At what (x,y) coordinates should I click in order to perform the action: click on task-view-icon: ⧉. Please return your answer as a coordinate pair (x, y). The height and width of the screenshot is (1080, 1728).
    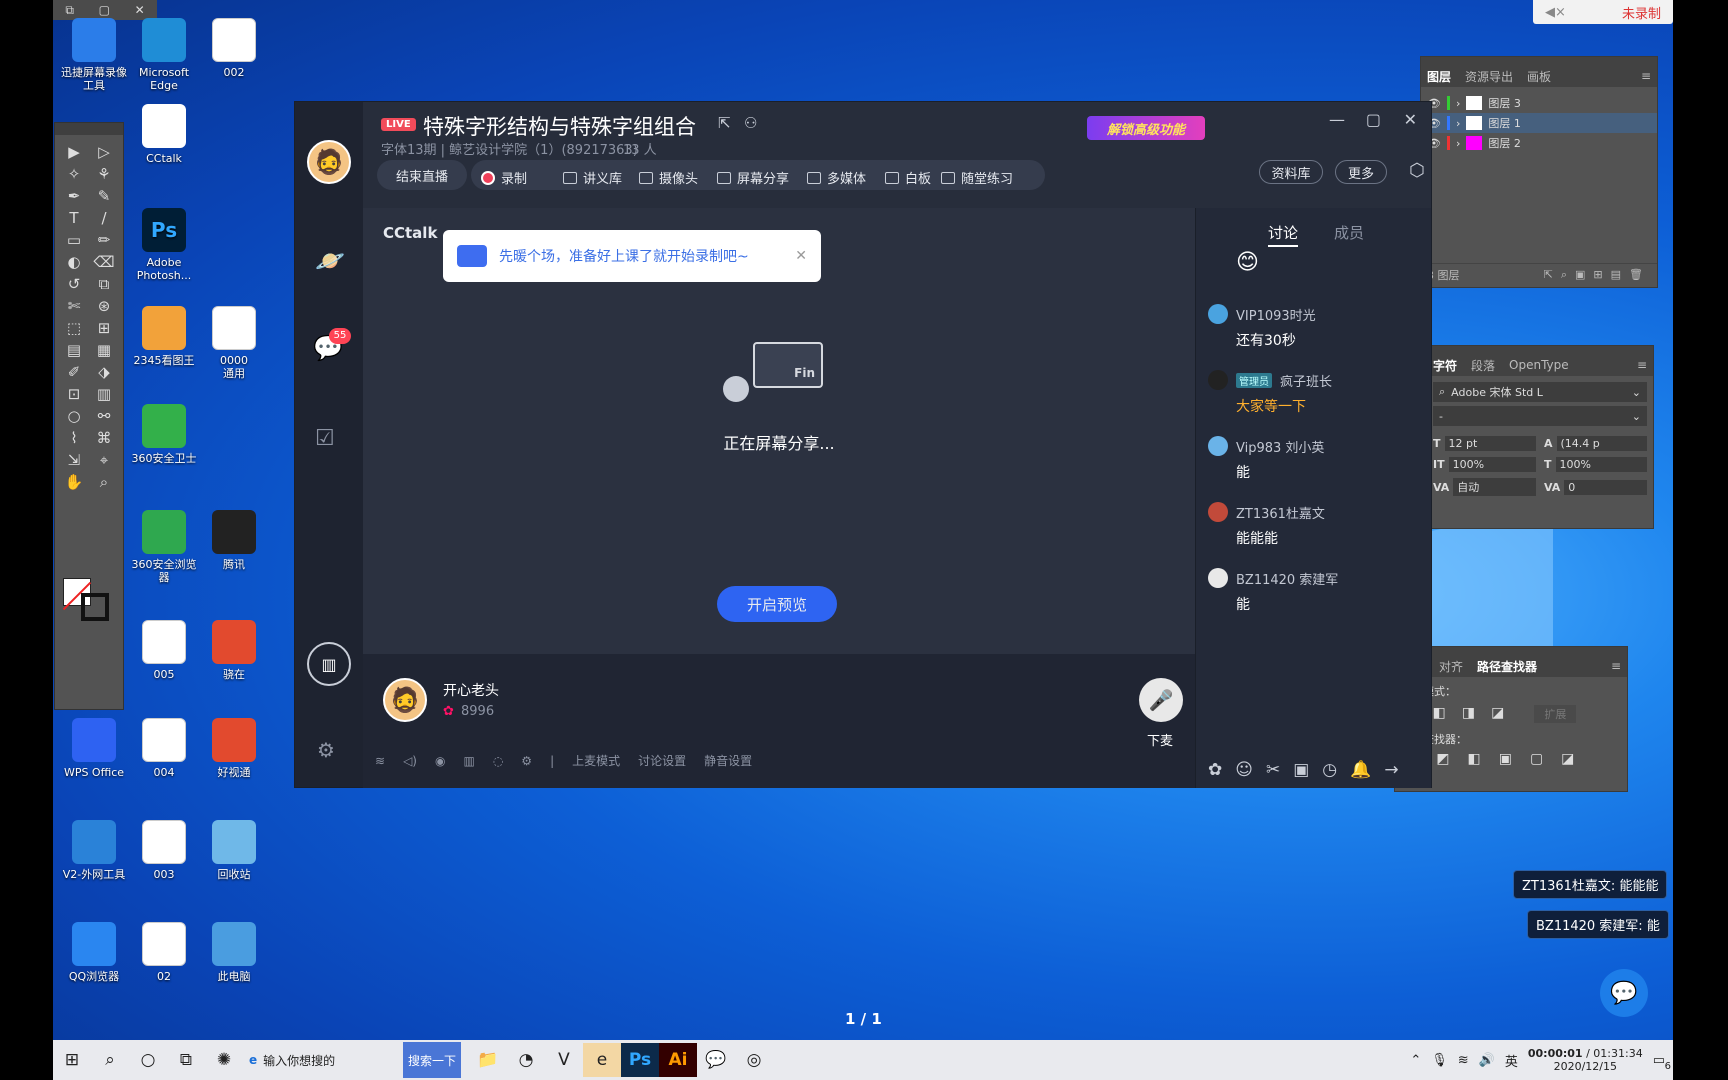
    Looking at the image, I should click on (186, 1060).